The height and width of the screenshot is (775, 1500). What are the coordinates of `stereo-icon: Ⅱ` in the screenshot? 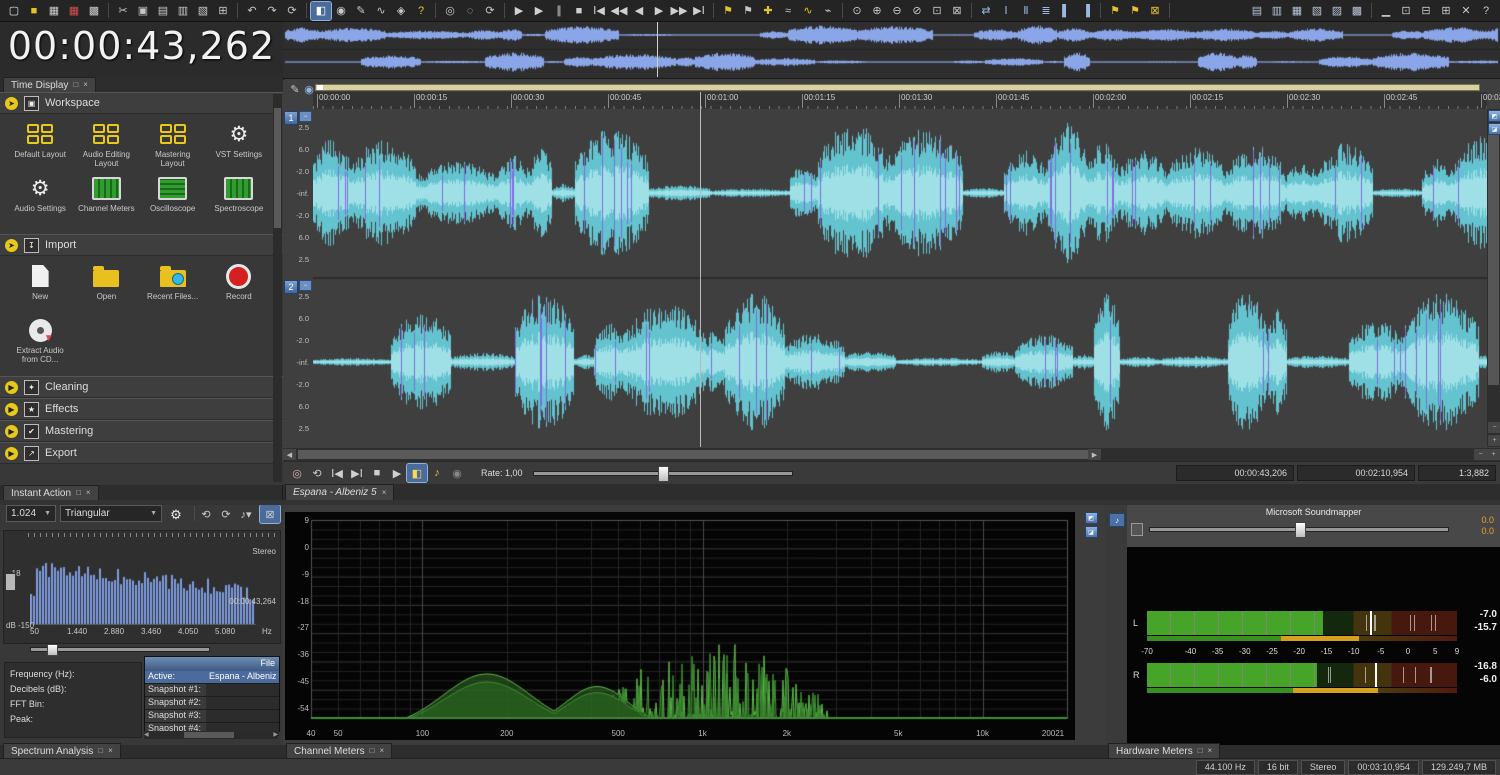 It's located at (1026, 11).